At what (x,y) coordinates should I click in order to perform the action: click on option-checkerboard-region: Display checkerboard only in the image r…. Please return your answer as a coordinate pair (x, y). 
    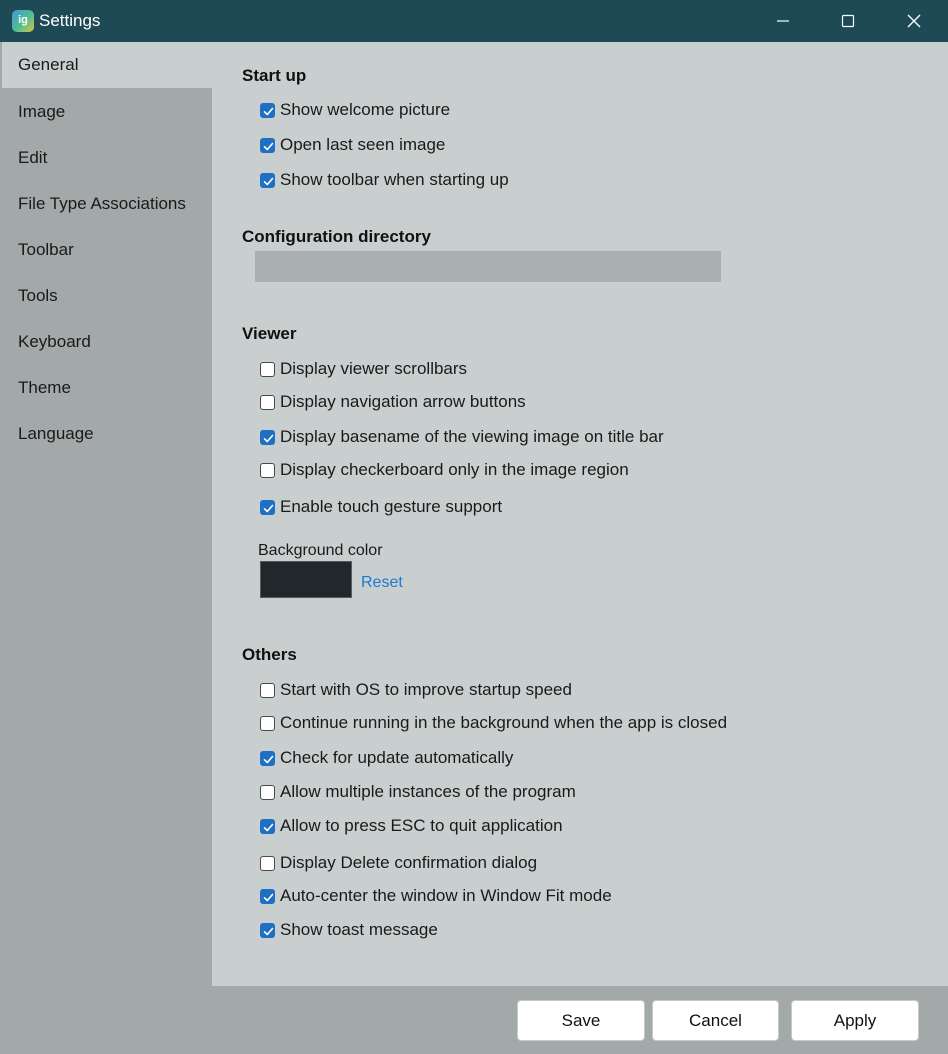
    Looking at the image, I should click on (444, 470).